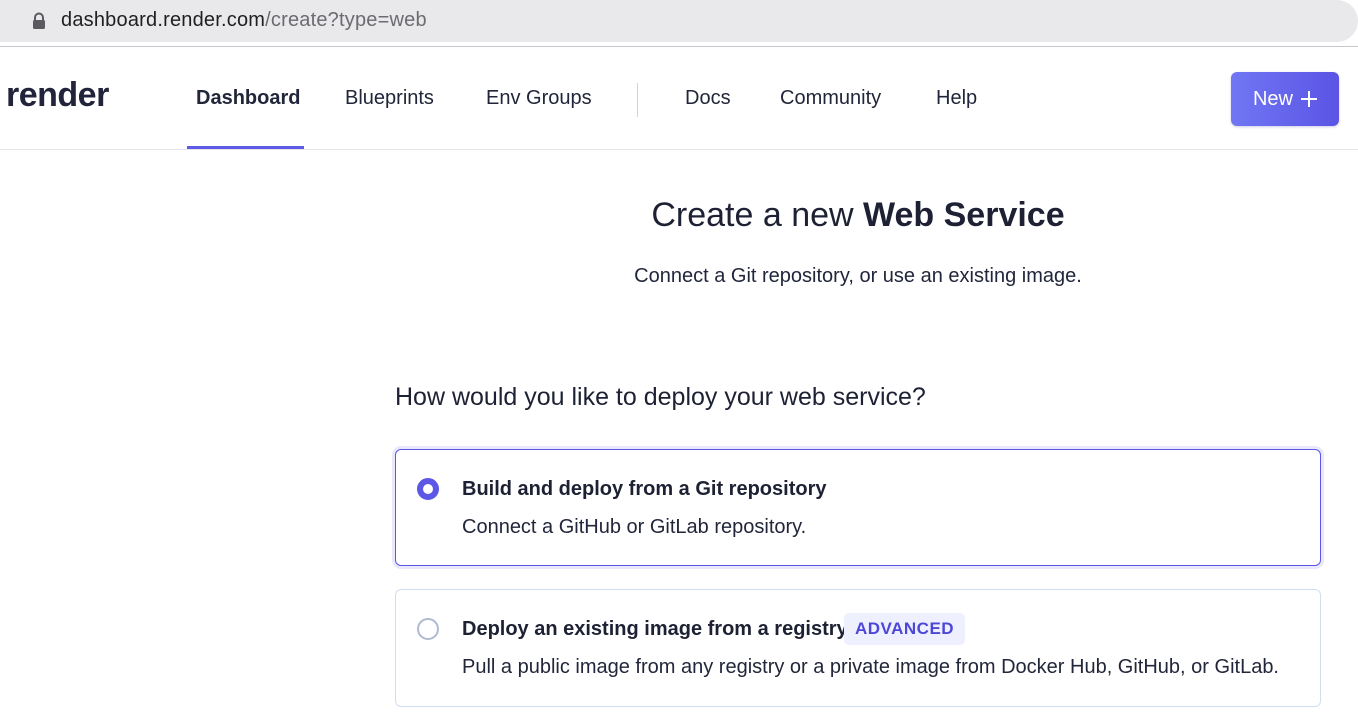 The image size is (1358, 721). What do you see at coordinates (830, 98) in the screenshot?
I see `nav-item-community: Community` at bounding box center [830, 98].